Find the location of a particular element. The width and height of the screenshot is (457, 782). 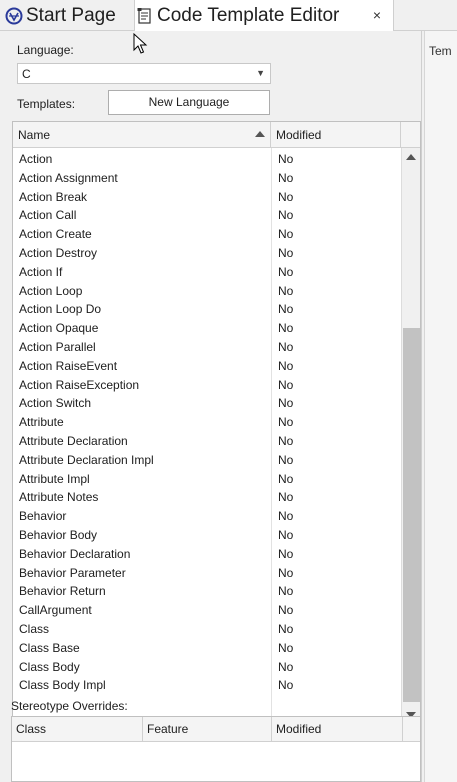

tab-code-template-editor: Code Template Editor × is located at coordinates (264, 16).